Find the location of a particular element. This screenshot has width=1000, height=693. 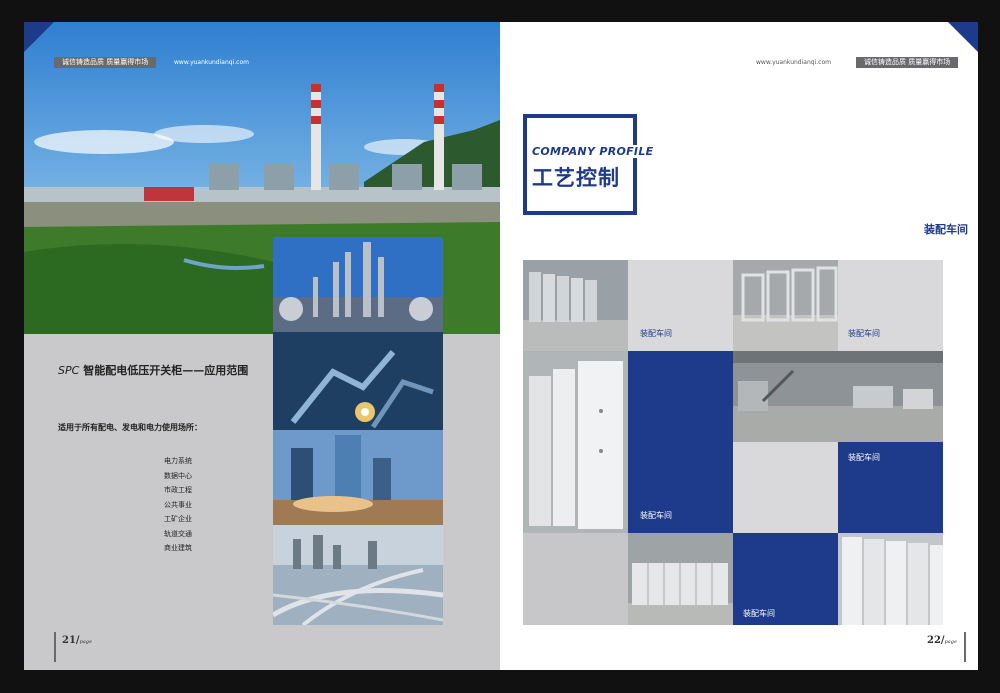

heading-en: COMPANY PROFILE is located at coordinates (593, 151).